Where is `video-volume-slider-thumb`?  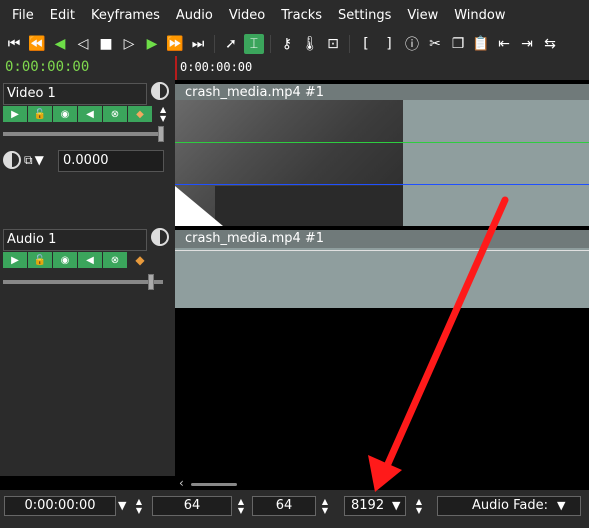 video-volume-slider-thumb is located at coordinates (161, 134).